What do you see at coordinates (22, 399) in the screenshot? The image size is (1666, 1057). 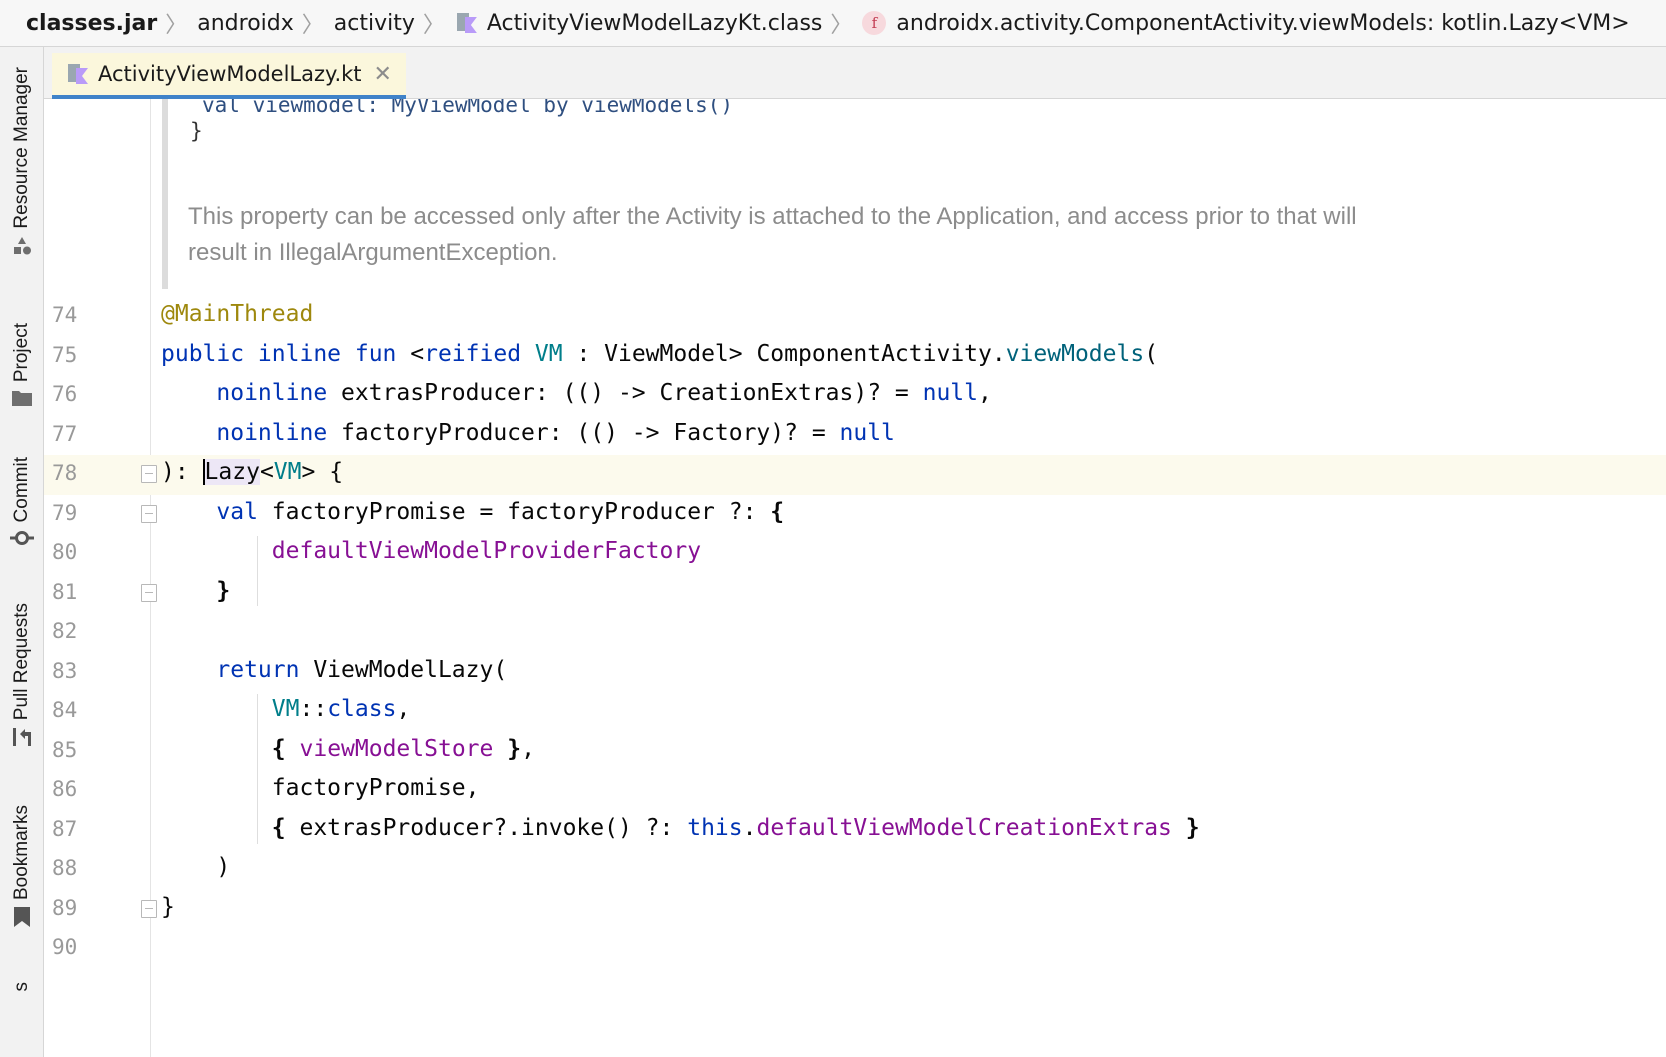 I see `folder-icon` at bounding box center [22, 399].